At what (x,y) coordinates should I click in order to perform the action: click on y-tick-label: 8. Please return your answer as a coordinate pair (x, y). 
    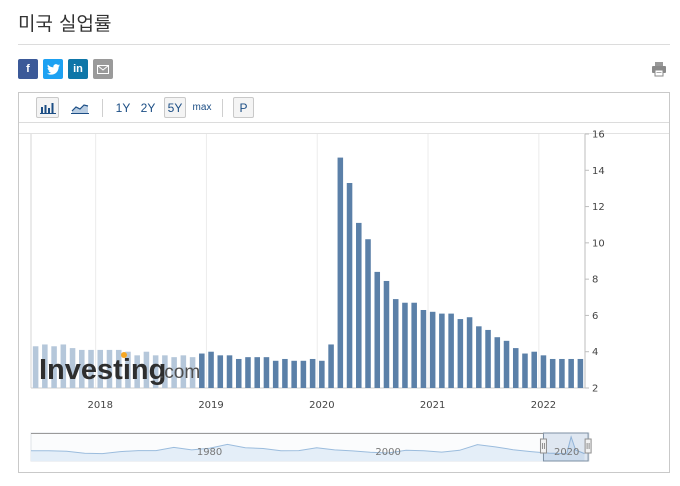
    Looking at the image, I should click on (595, 280).